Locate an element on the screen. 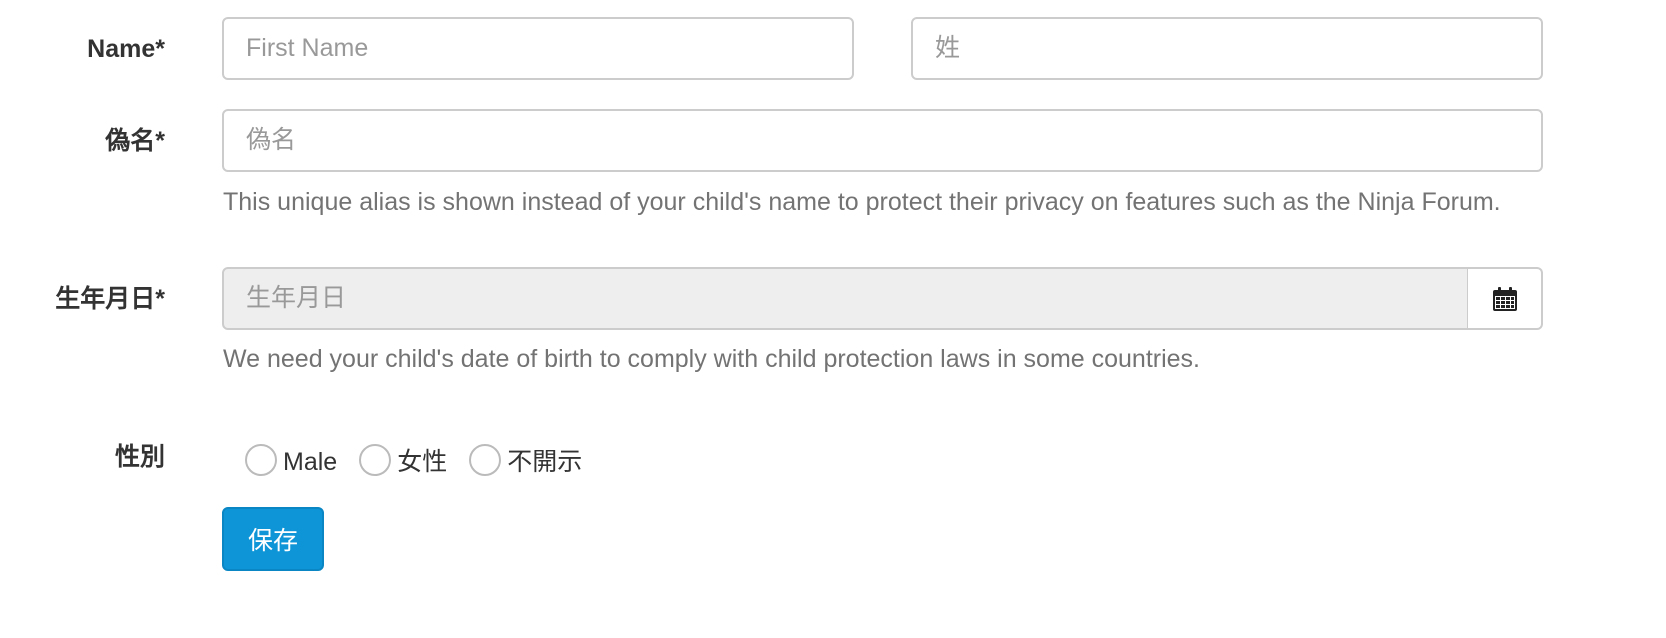 Image resolution: width=1666 pixels, height=638 pixels. gender-option-female: 女性 is located at coordinates (403, 460).